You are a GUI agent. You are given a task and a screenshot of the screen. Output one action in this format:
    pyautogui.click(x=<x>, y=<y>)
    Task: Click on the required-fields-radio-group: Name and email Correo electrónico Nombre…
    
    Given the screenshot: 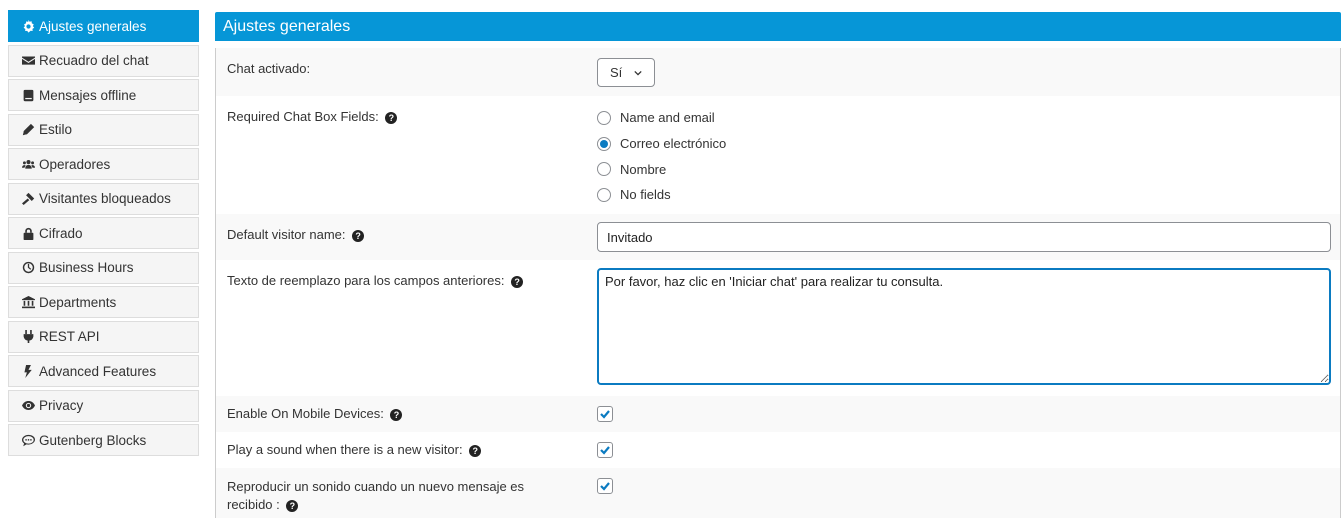 What is the action you would take?
    pyautogui.click(x=968, y=152)
    